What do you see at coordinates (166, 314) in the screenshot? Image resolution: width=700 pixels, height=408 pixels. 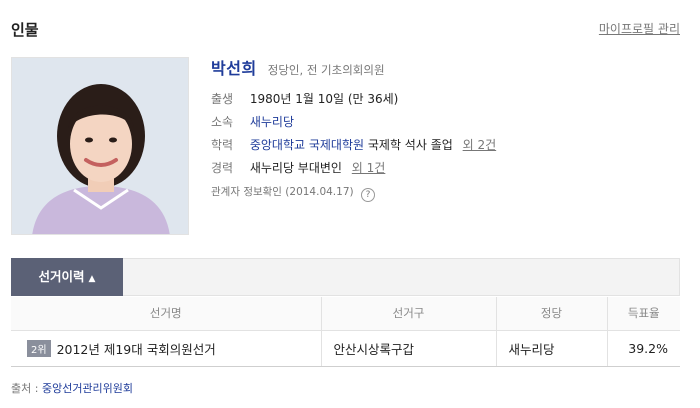 I see `column-header: 선거명` at bounding box center [166, 314].